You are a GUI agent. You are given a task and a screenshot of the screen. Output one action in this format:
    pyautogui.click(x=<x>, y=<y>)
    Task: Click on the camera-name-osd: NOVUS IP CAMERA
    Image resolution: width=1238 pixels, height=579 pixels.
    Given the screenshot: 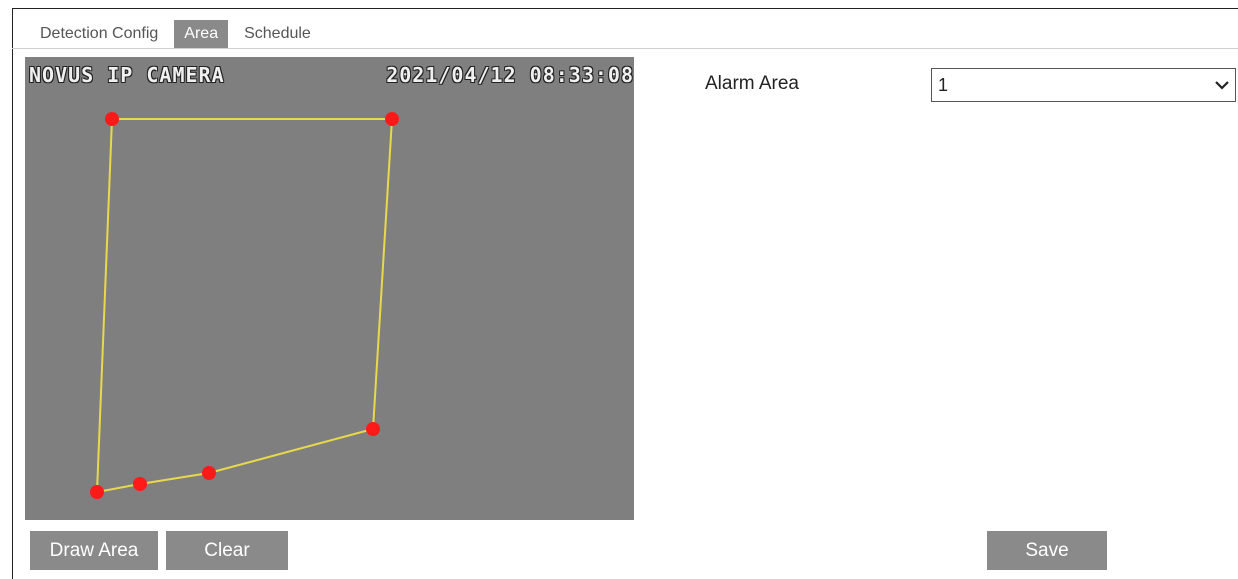 What is the action you would take?
    pyautogui.click(x=127, y=75)
    